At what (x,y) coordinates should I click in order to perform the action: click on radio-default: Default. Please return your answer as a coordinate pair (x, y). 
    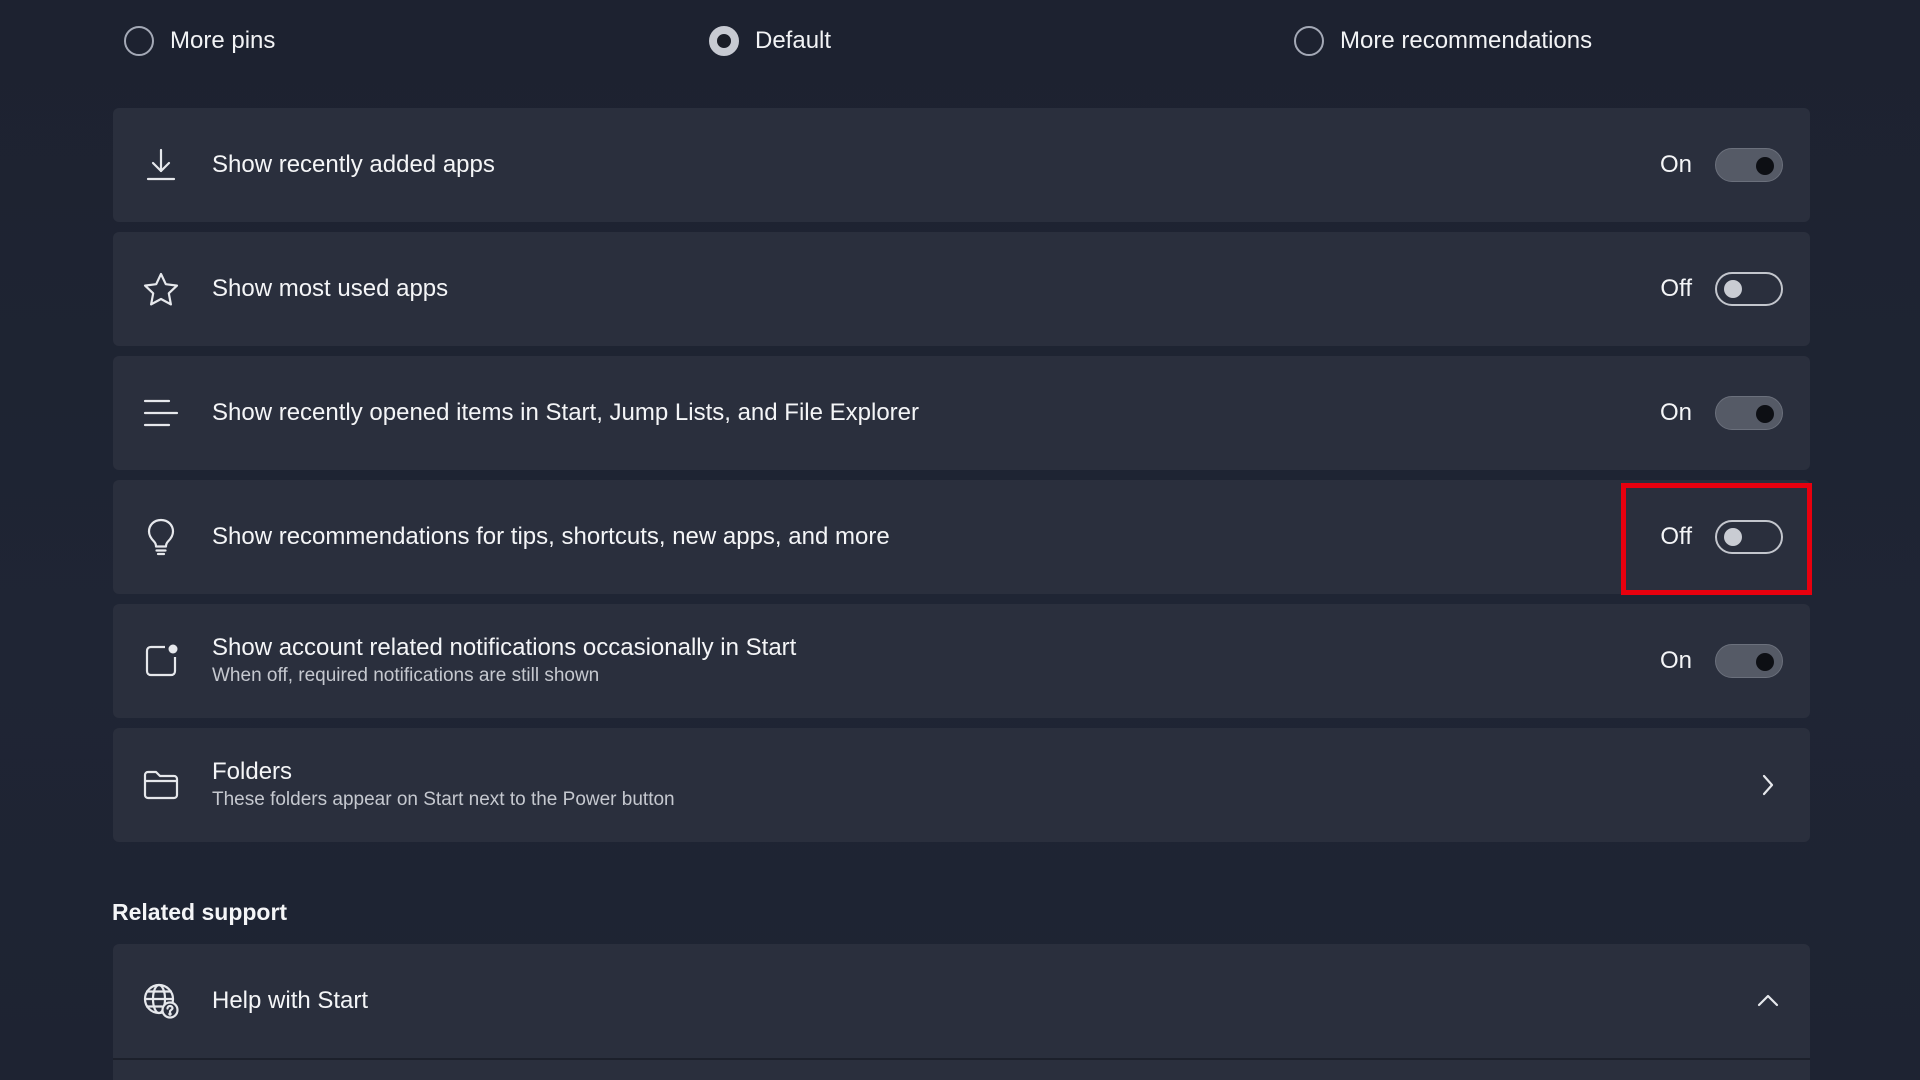
    Looking at the image, I should click on (770, 41).